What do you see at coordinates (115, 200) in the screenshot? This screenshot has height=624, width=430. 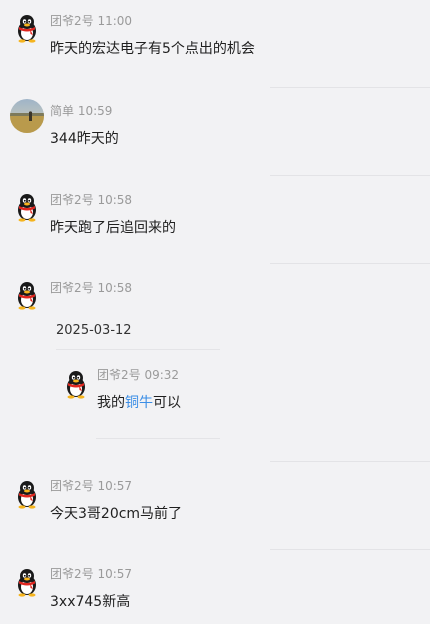 I see `message-time: 10:58` at bounding box center [115, 200].